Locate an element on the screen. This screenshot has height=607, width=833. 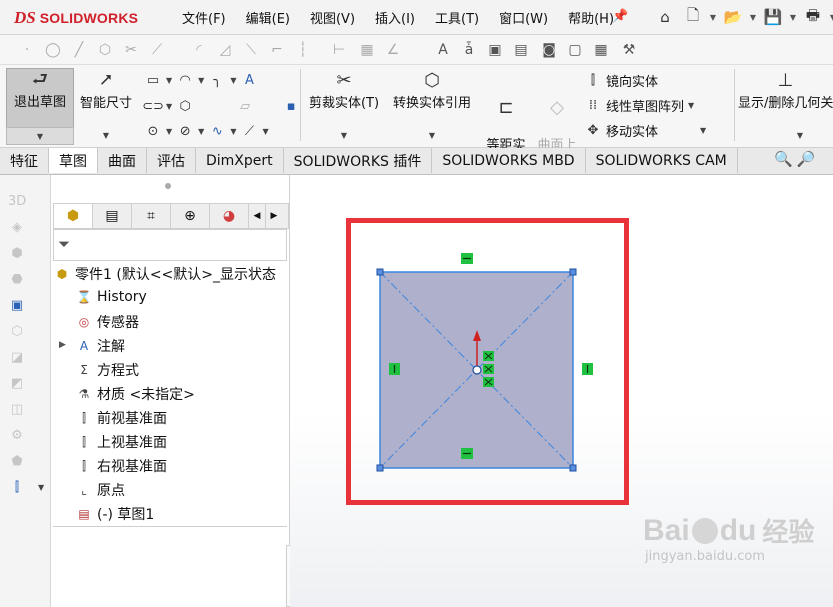
line-icon: ╱ is located at coordinates (79, 50).